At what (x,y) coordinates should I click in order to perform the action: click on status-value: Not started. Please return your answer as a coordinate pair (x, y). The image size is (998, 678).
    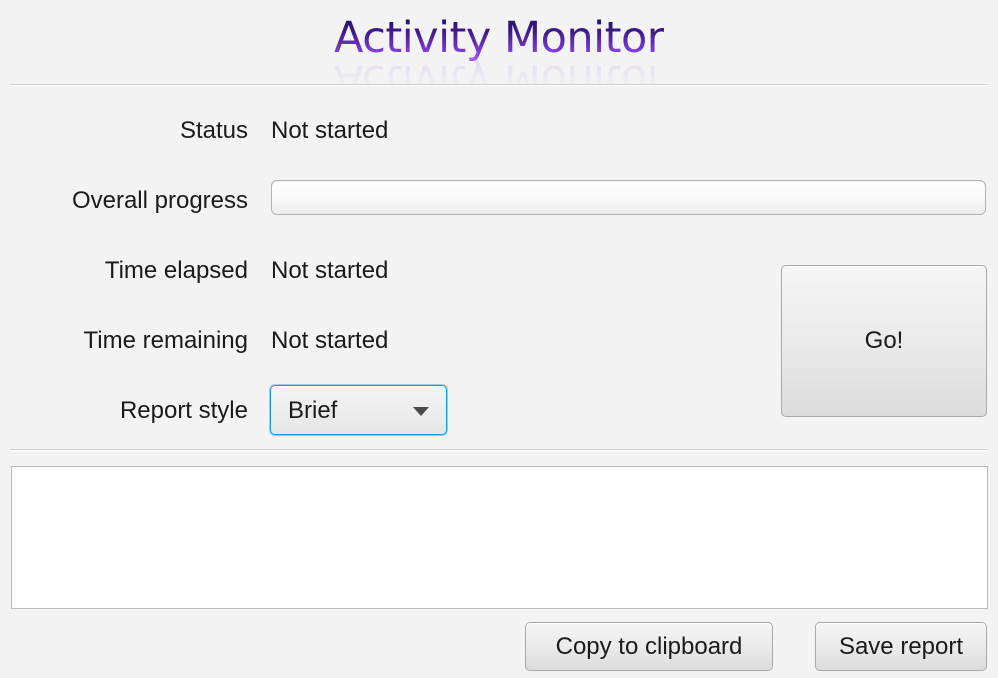
    Looking at the image, I should click on (330, 130).